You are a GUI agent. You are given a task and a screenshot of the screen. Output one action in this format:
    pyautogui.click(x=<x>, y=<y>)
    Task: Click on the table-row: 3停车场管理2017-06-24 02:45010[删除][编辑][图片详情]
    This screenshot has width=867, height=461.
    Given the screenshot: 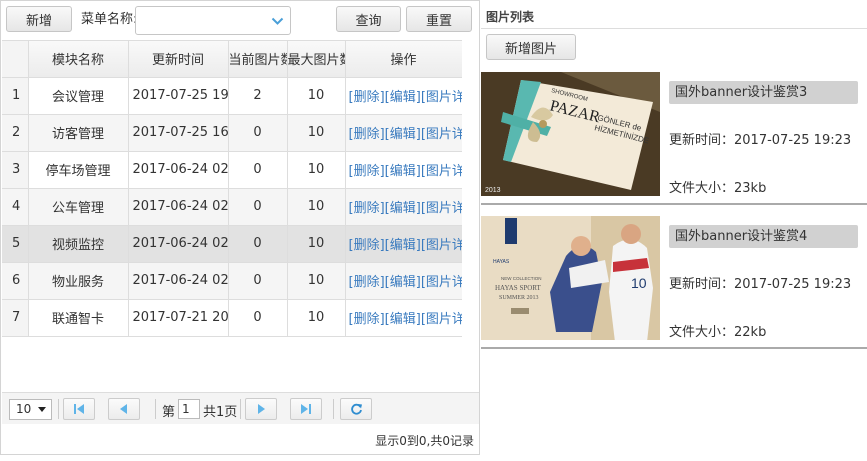 What is the action you would take?
    pyautogui.click(x=232, y=170)
    